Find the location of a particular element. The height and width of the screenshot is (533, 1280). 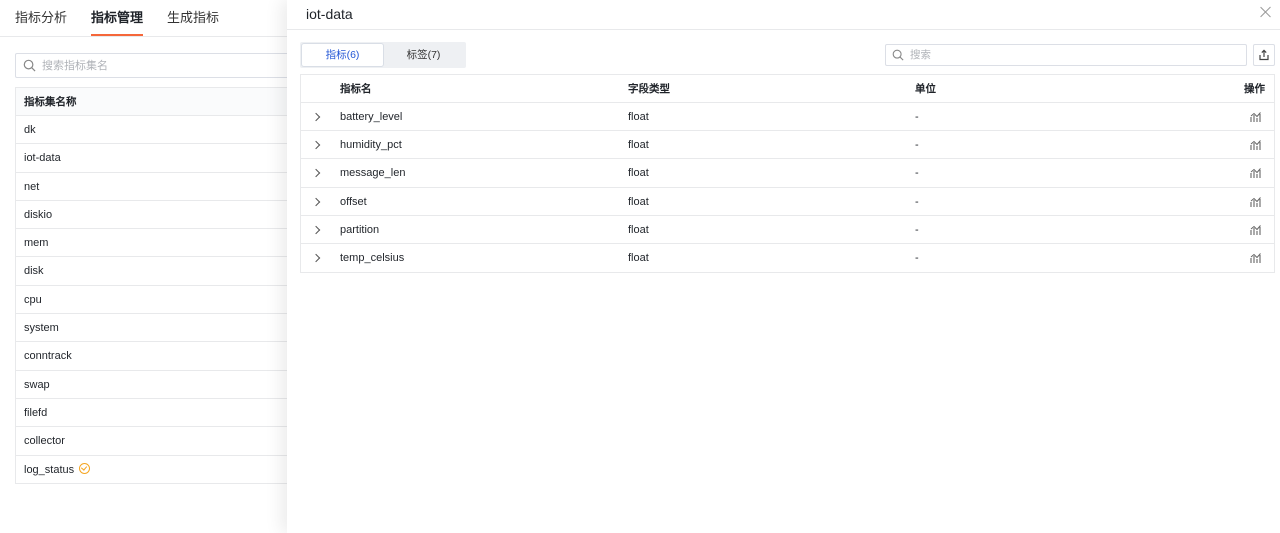

metric-row: partition float - is located at coordinates (787, 230).